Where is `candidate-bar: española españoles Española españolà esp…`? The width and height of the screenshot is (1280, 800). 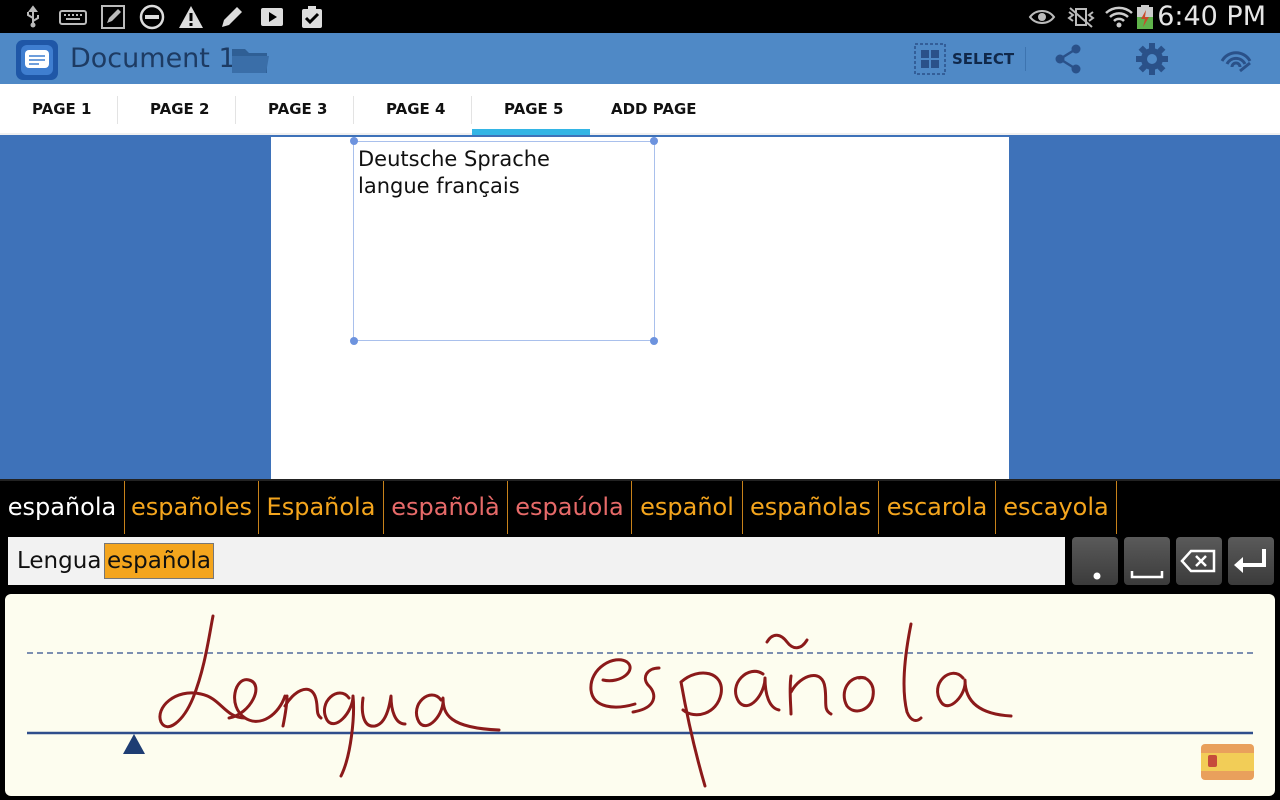
candidate-bar: española españoles Española españolà esp… is located at coordinates (640, 506).